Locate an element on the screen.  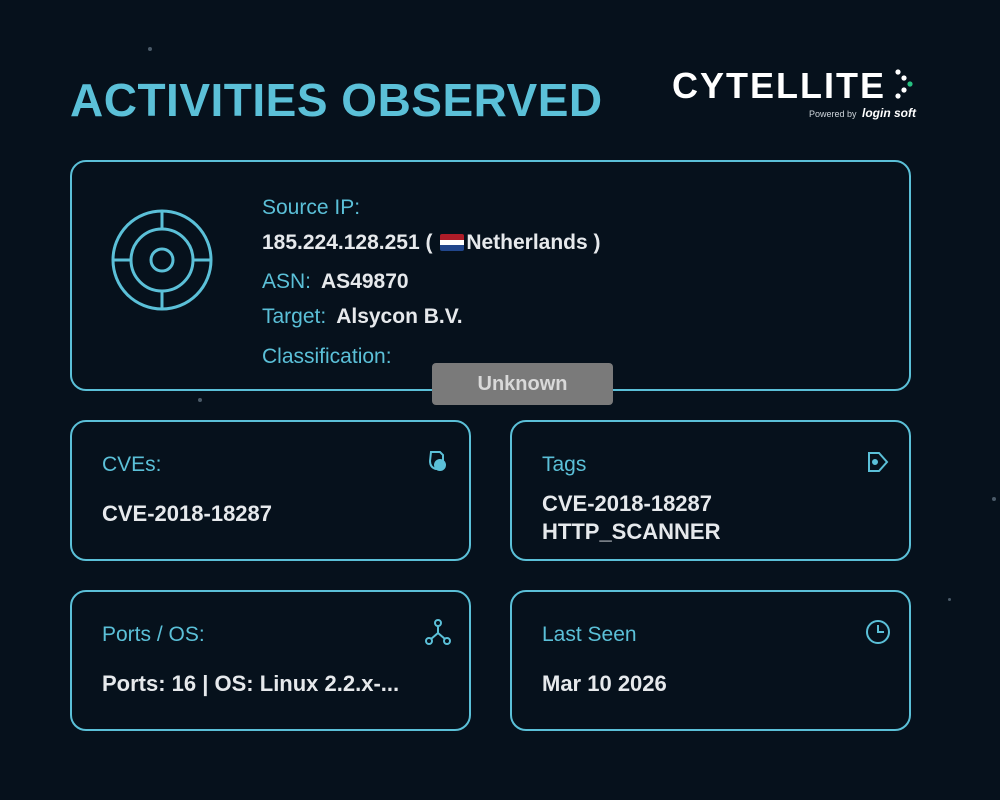
last-seen-label: Last Seen is located at coordinates (589, 634).